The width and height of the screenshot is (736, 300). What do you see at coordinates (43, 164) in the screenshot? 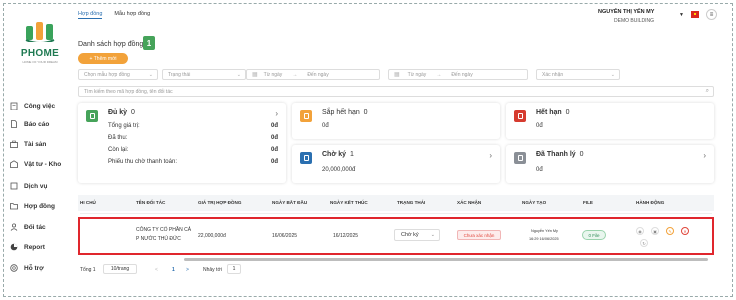
I see `sidebar-item-label: Vật tư - Kho` at bounding box center [43, 164].